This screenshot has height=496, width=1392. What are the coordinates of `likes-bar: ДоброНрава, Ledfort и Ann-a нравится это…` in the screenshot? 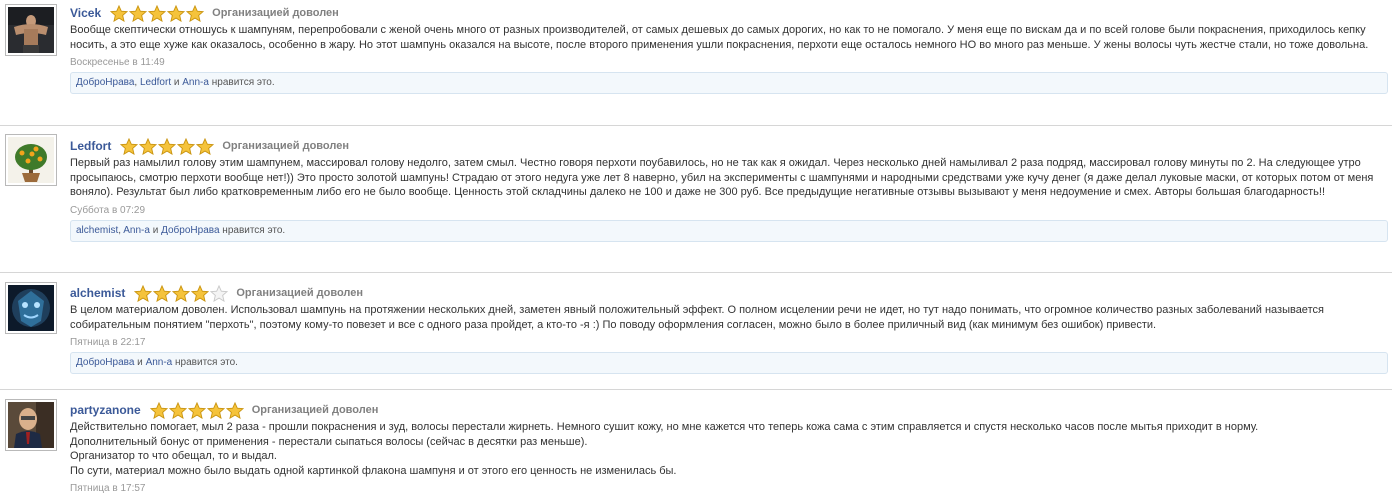 It's located at (729, 83).